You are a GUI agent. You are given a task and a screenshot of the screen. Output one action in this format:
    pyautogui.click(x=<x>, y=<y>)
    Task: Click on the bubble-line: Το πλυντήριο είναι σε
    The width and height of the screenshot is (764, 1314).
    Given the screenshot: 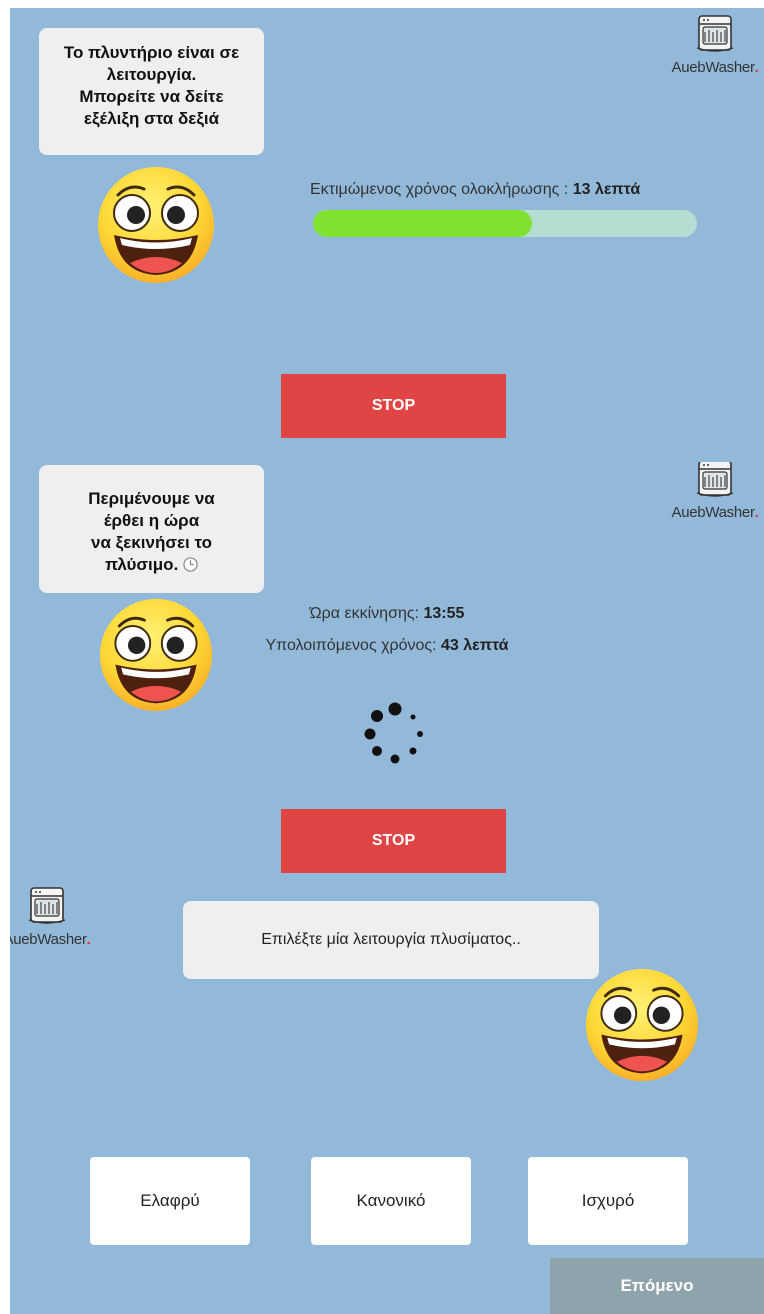 What is the action you would take?
    pyautogui.click(x=151, y=52)
    